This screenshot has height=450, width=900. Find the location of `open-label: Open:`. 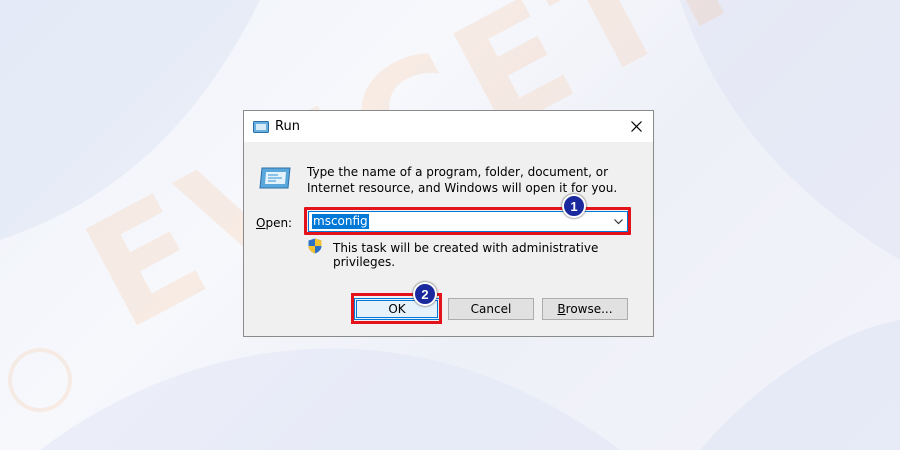

open-label: Open: is located at coordinates (274, 223).